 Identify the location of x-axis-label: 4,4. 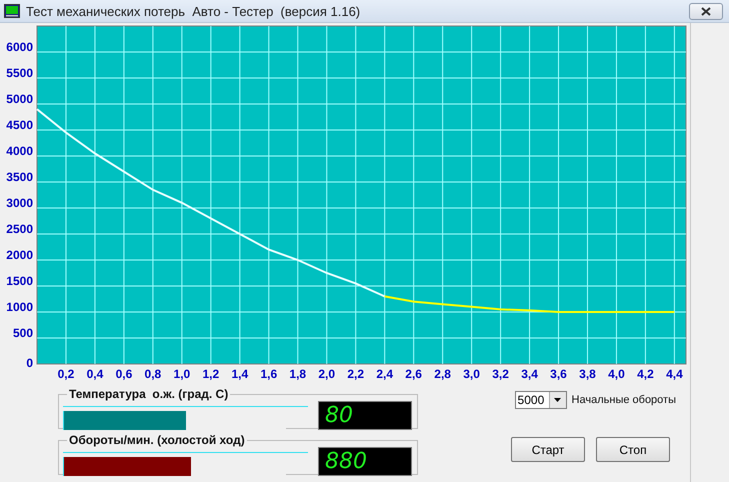
(674, 374).